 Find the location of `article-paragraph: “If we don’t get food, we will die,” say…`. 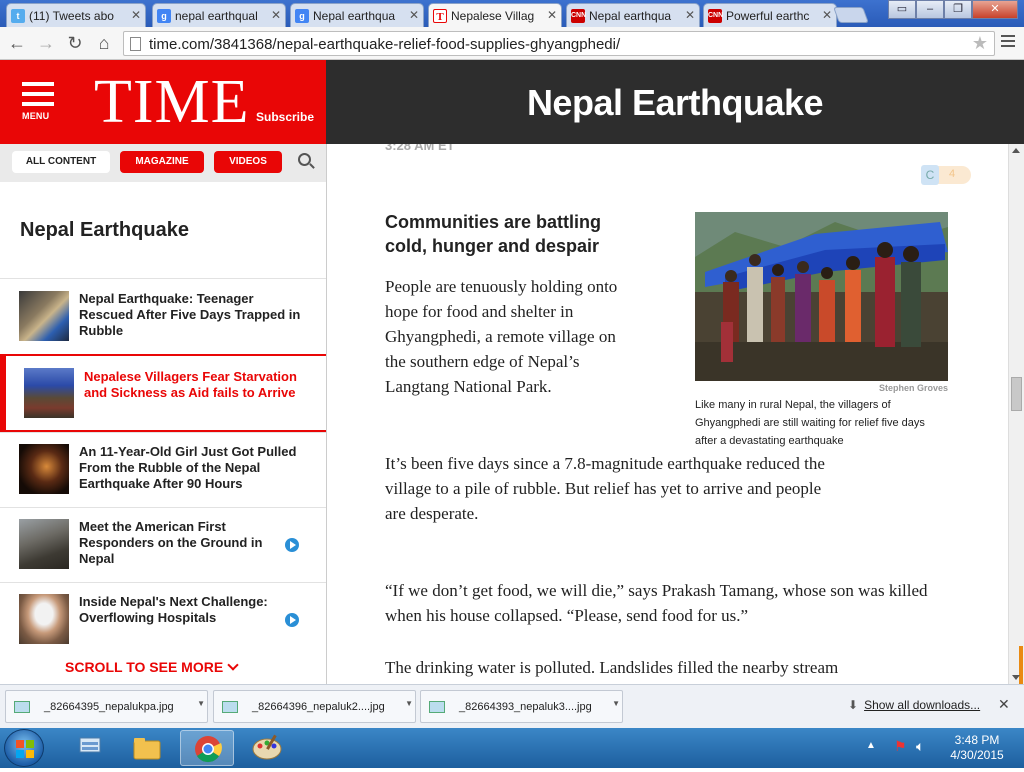

article-paragraph: “If we don’t get food, we will die,” say… is located at coordinates (656, 603).